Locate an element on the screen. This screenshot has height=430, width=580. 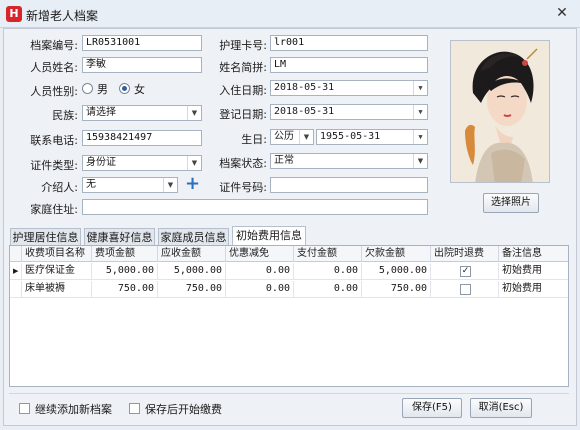
birthday-label: 生日: is located at coordinates (254, 139).